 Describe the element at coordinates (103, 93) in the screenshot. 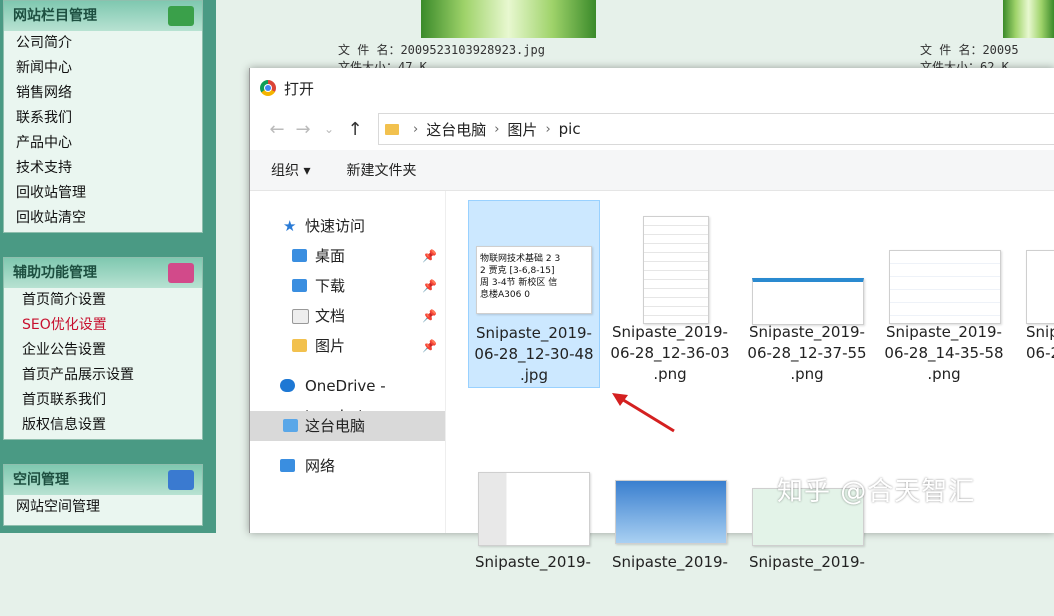

I see `menu-item-sales-network: 销售网络` at that location.